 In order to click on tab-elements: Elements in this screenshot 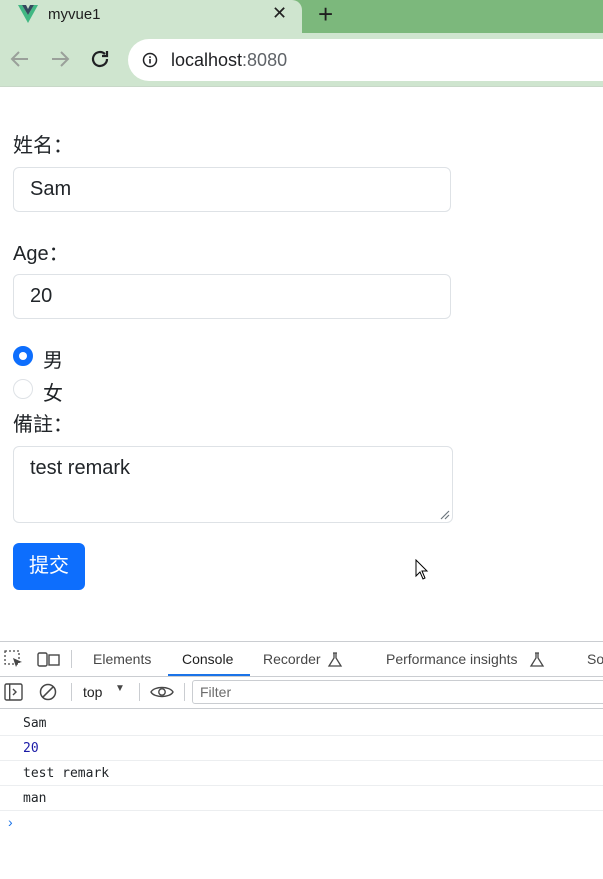, I will do `click(122, 659)`.